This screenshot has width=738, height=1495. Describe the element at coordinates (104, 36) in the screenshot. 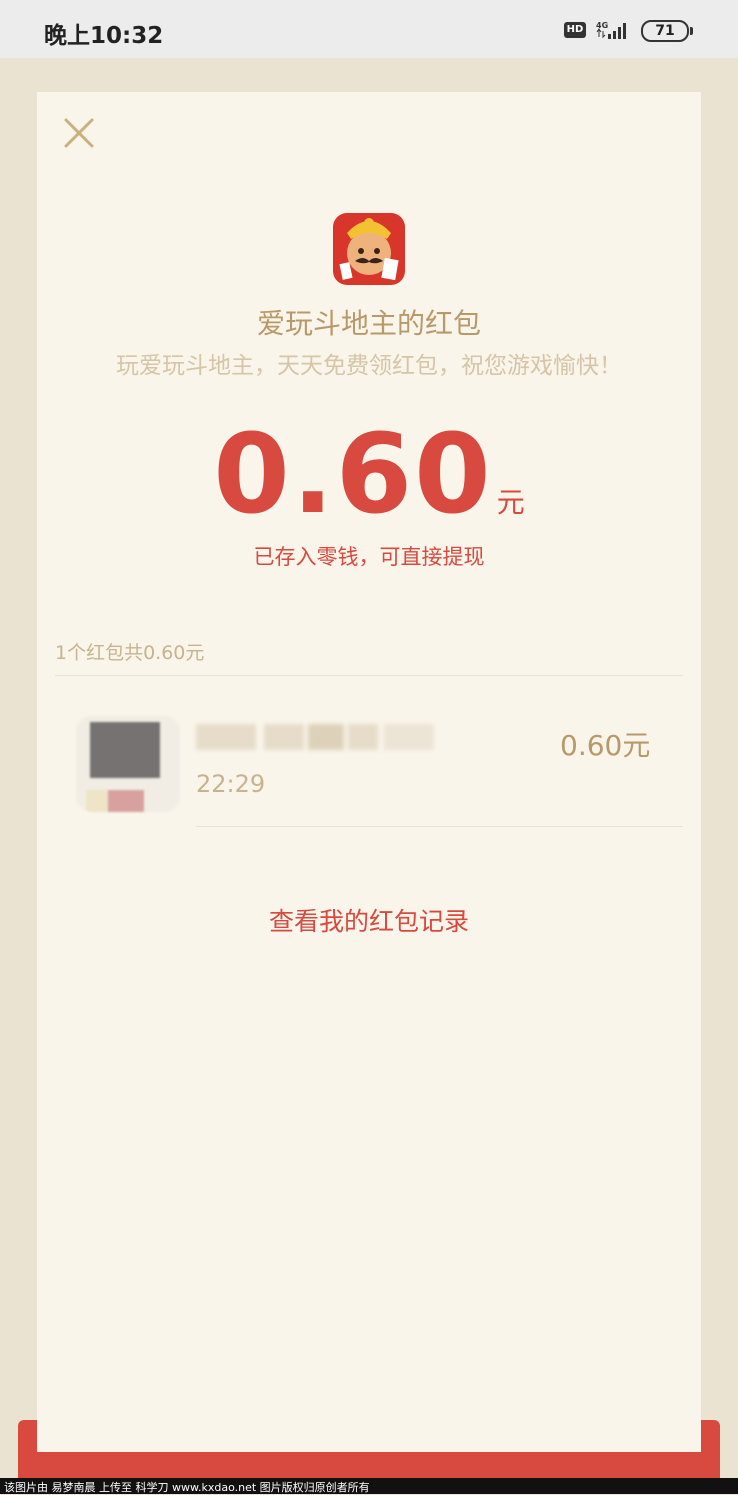

I see `status-time: 晚上10:32` at that location.